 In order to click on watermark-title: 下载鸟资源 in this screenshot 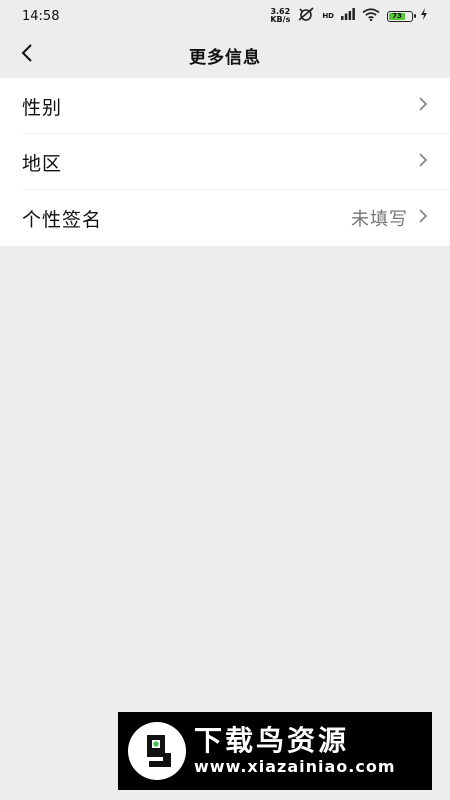, I will do `click(272, 740)`.